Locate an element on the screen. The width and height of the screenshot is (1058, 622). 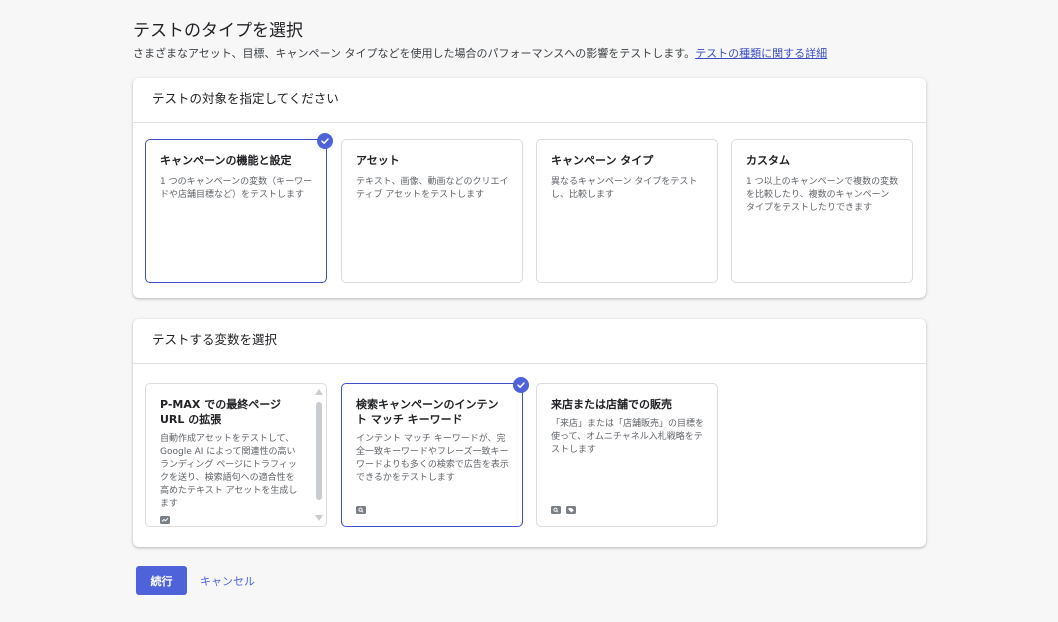
scroll-down-arrow-icon is located at coordinates (319, 518).